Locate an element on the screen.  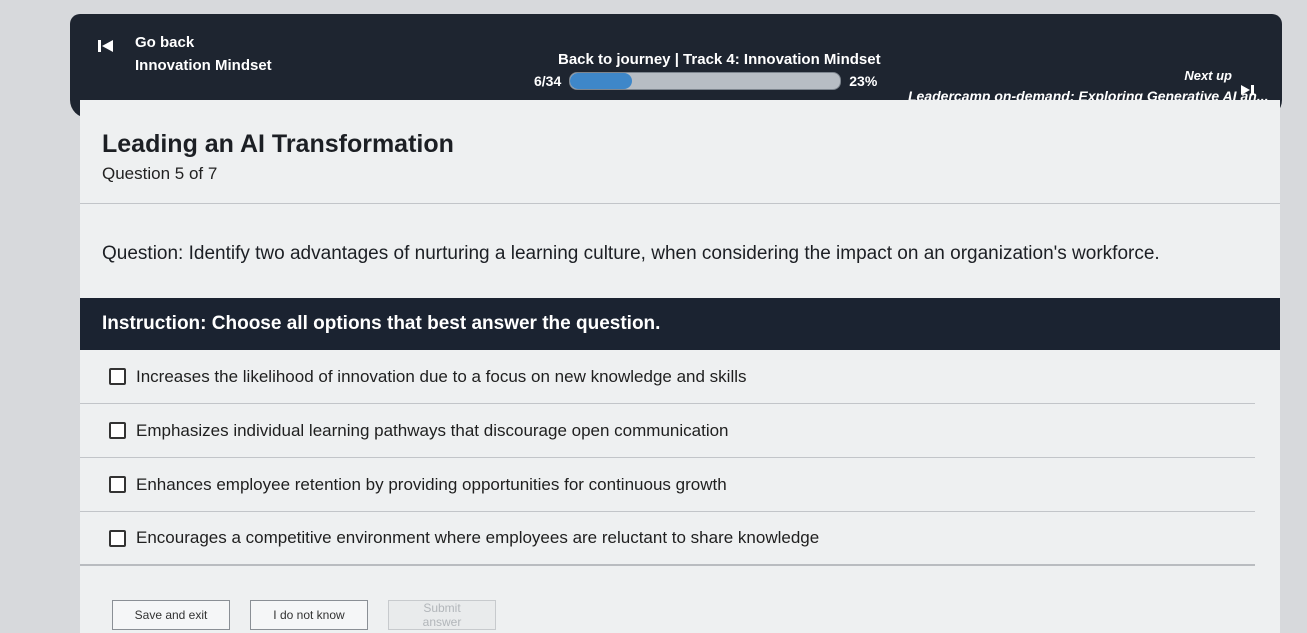
question-counter: Question 5 of 7 is located at coordinates (160, 173).